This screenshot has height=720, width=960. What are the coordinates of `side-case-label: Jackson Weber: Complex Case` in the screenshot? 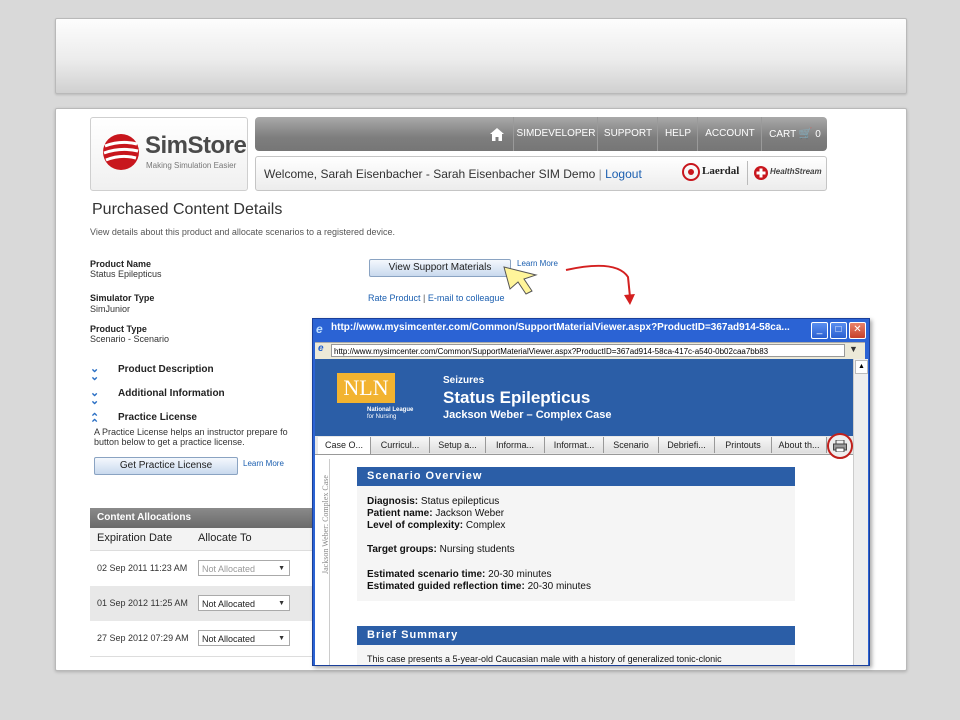 It's located at (325, 524).